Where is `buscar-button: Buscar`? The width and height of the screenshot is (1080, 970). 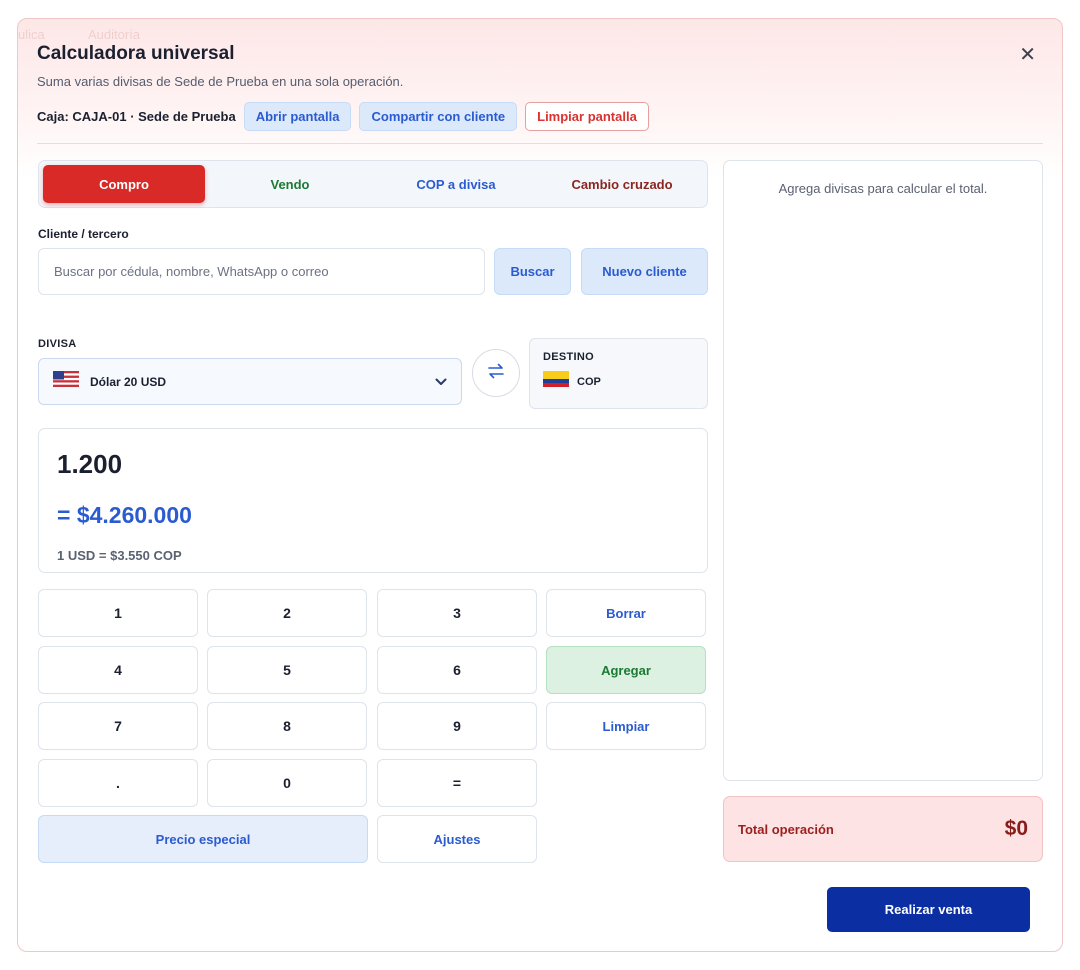 buscar-button: Buscar is located at coordinates (532, 271).